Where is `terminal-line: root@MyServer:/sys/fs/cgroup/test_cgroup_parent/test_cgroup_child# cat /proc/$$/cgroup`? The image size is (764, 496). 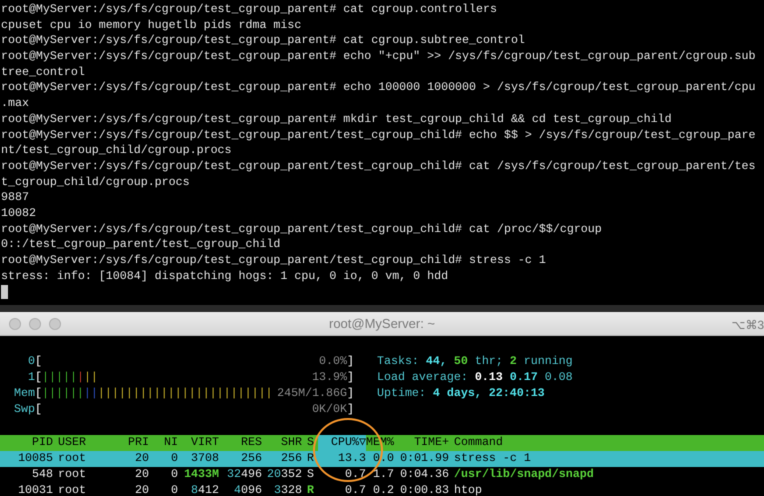
terminal-line: root@MyServer:/sys/fs/cgroup/test_cgroup_parent/test_cgroup_child# cat /proc/$$/cgroup is located at coordinates (301, 229).